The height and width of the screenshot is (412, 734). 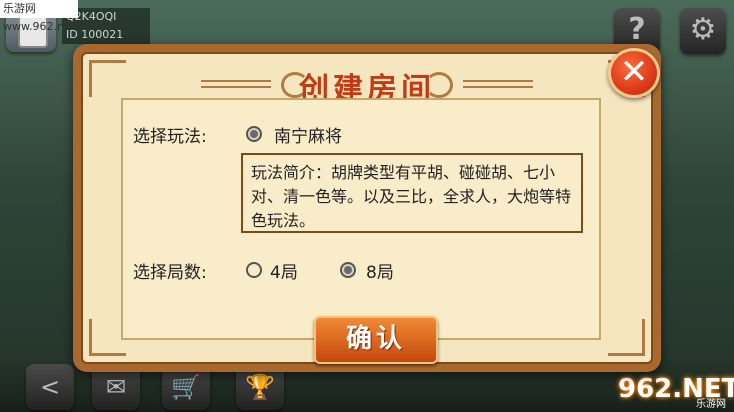 What do you see at coordinates (626, 337) in the screenshot?
I see `corner-ornament` at bounding box center [626, 337].